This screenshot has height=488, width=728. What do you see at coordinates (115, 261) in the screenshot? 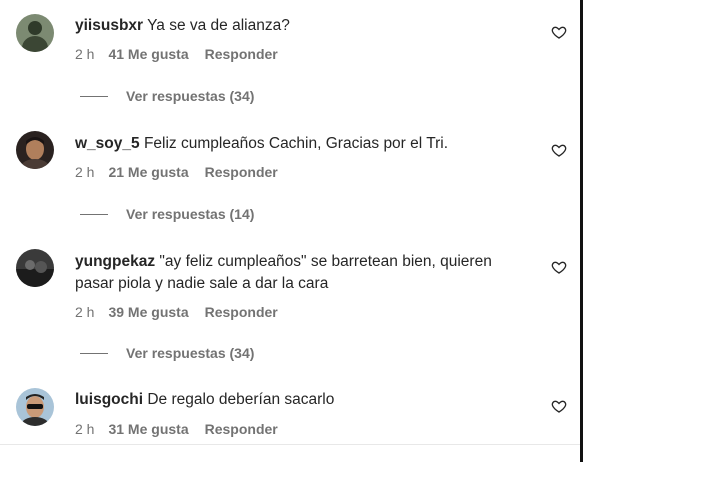
I see `comment-username: yungpekaz` at bounding box center [115, 261].